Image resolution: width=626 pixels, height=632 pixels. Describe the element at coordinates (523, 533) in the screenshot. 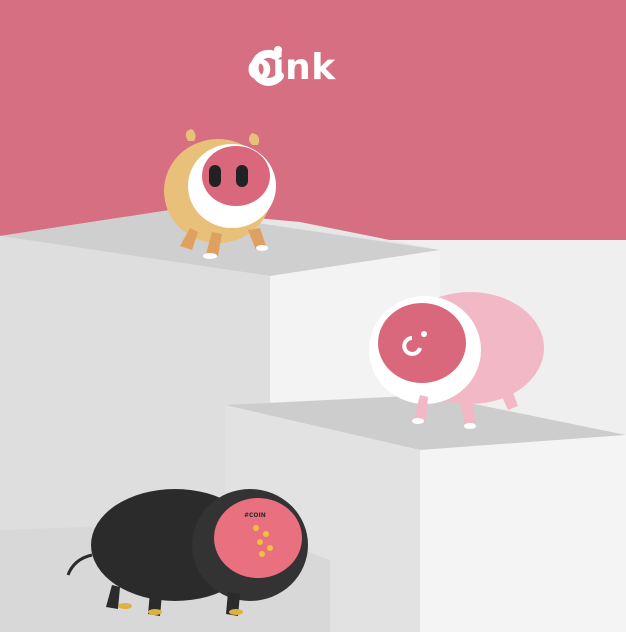

I see `right-pedestal-right-face` at that location.